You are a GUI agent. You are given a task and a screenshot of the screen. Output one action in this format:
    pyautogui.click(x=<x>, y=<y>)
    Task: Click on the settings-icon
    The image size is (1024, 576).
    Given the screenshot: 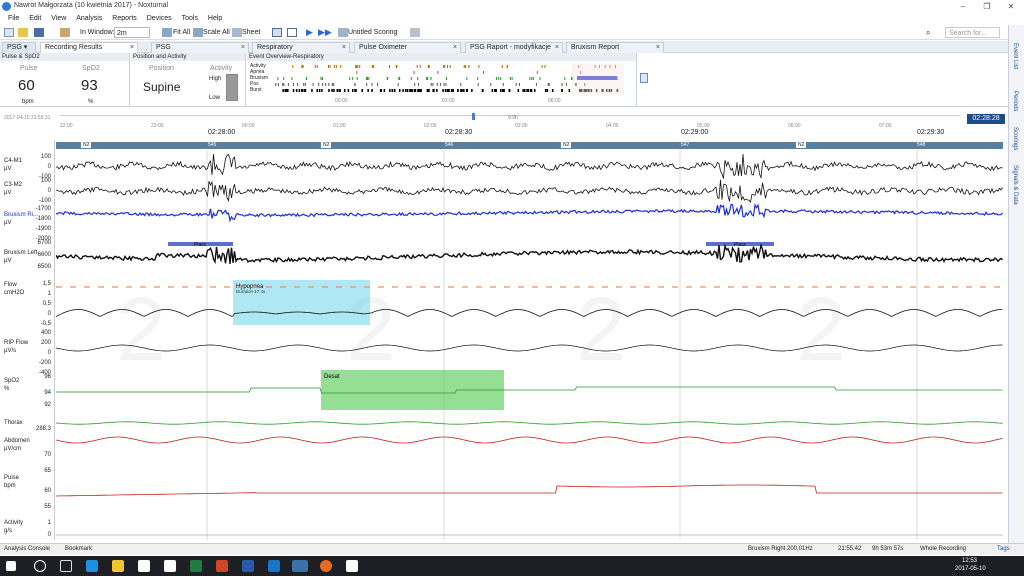 What is the action you would take?
    pyautogui.click(x=415, y=32)
    